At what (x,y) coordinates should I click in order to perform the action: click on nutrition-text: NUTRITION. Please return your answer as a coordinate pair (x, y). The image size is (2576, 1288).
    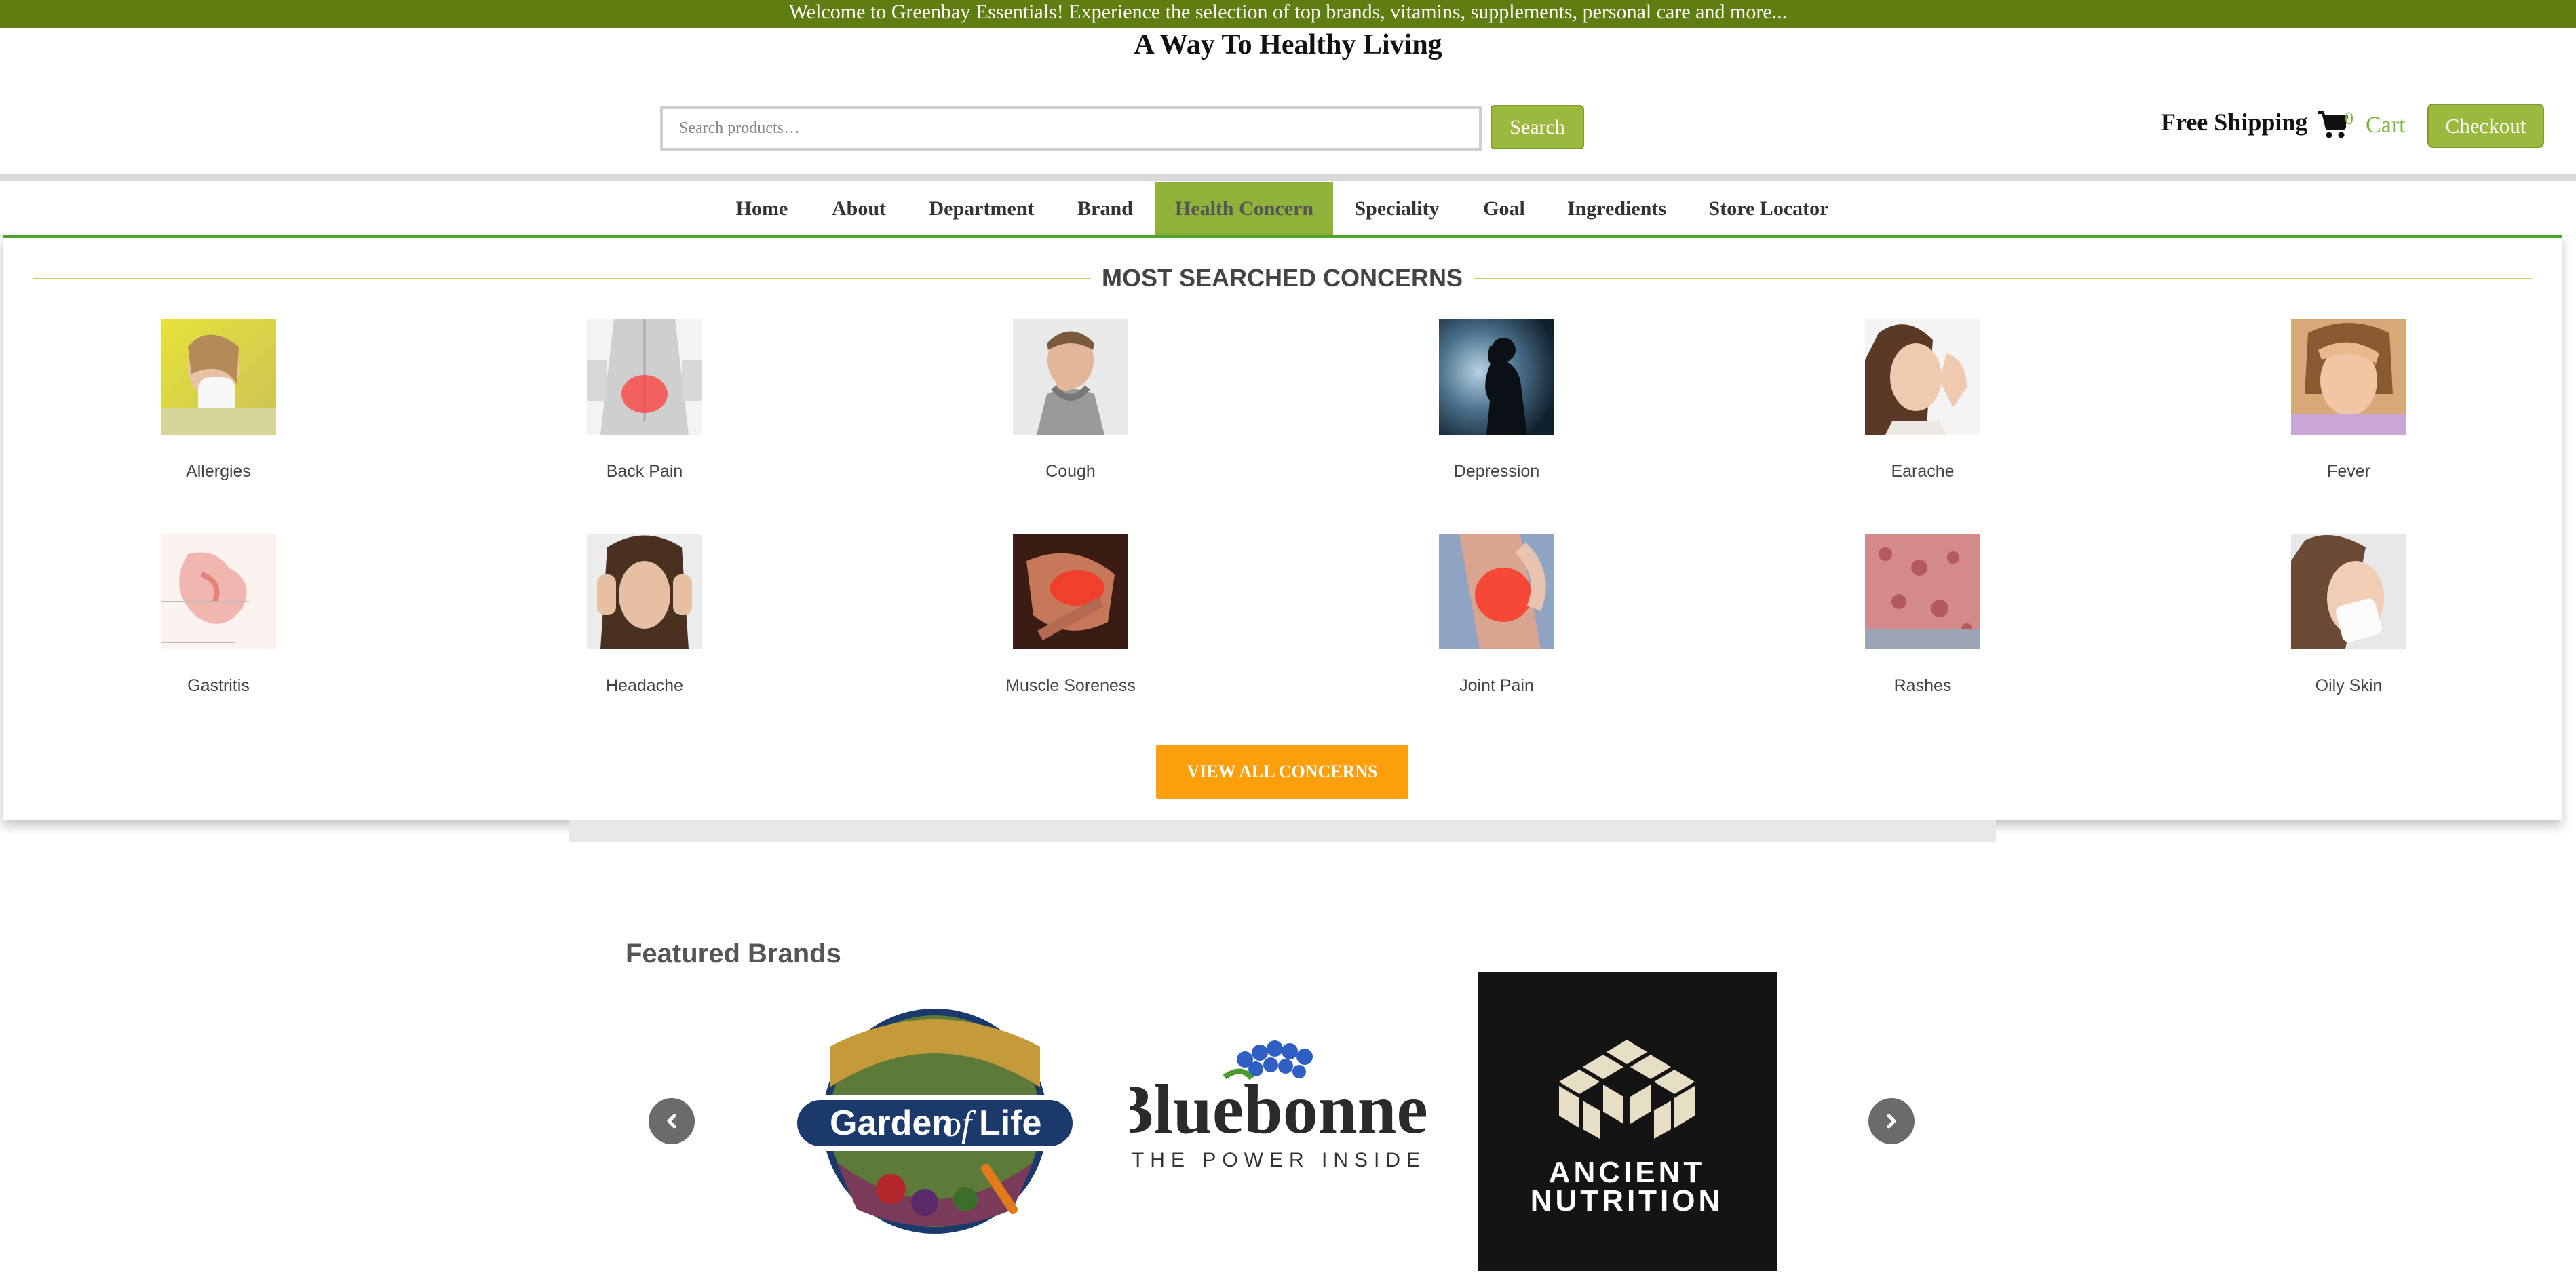
    Looking at the image, I should click on (1627, 1200).